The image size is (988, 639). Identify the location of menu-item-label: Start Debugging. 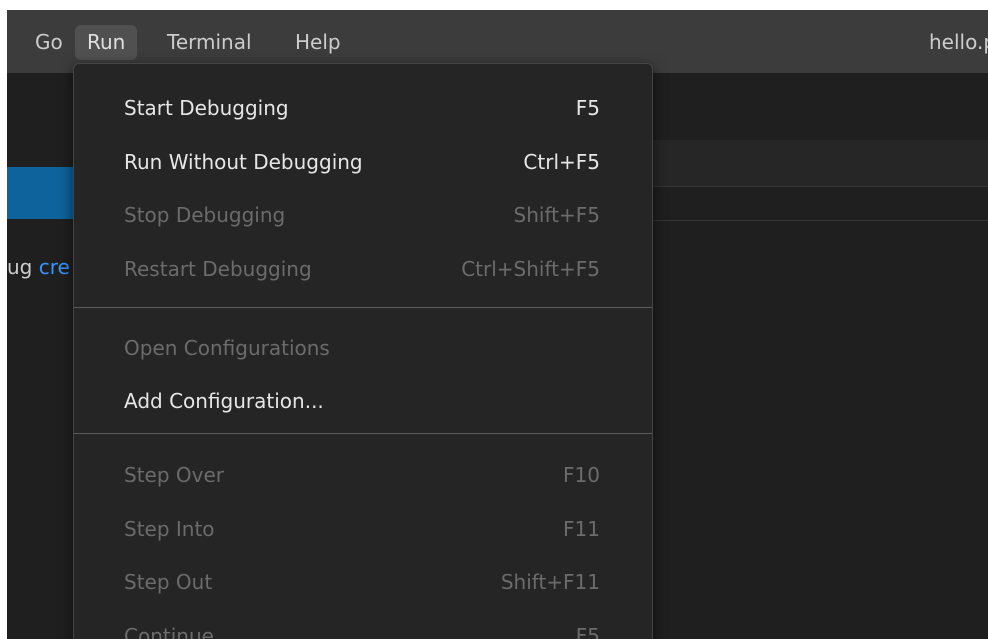
(206, 108).